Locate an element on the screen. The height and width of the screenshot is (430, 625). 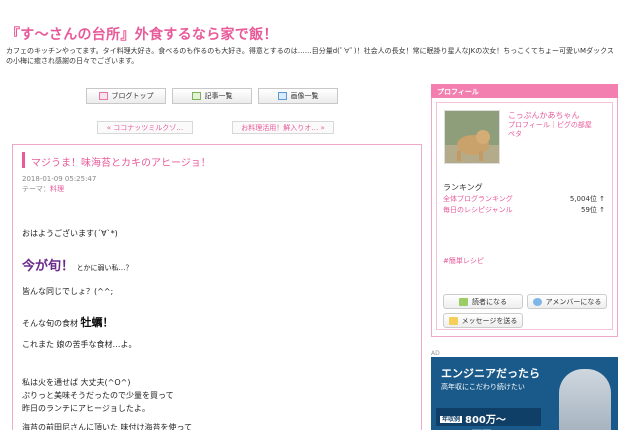
entry-text-safe: 私は火を通せば 大丈夫(^O^) is located at coordinates (76, 382).